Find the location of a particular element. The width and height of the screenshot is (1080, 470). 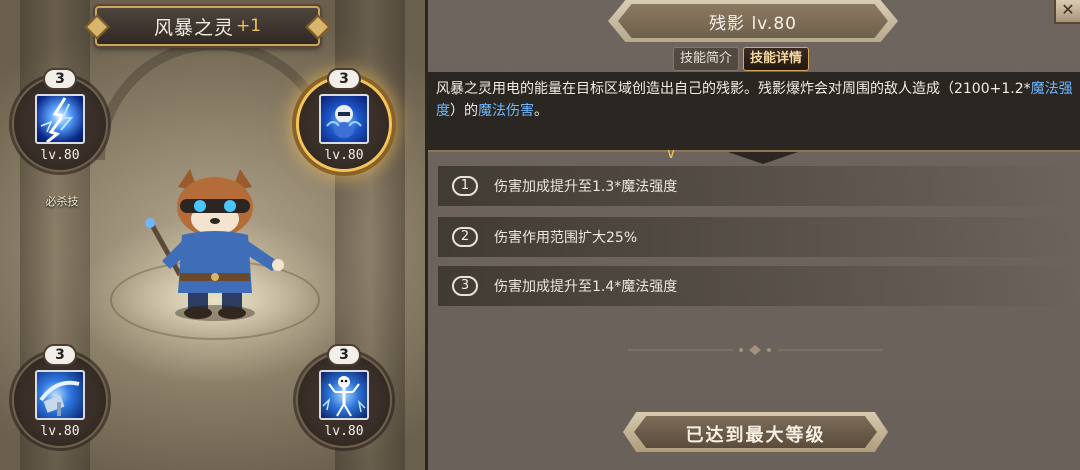

hero-star-level: +1 is located at coordinates (248, 26).